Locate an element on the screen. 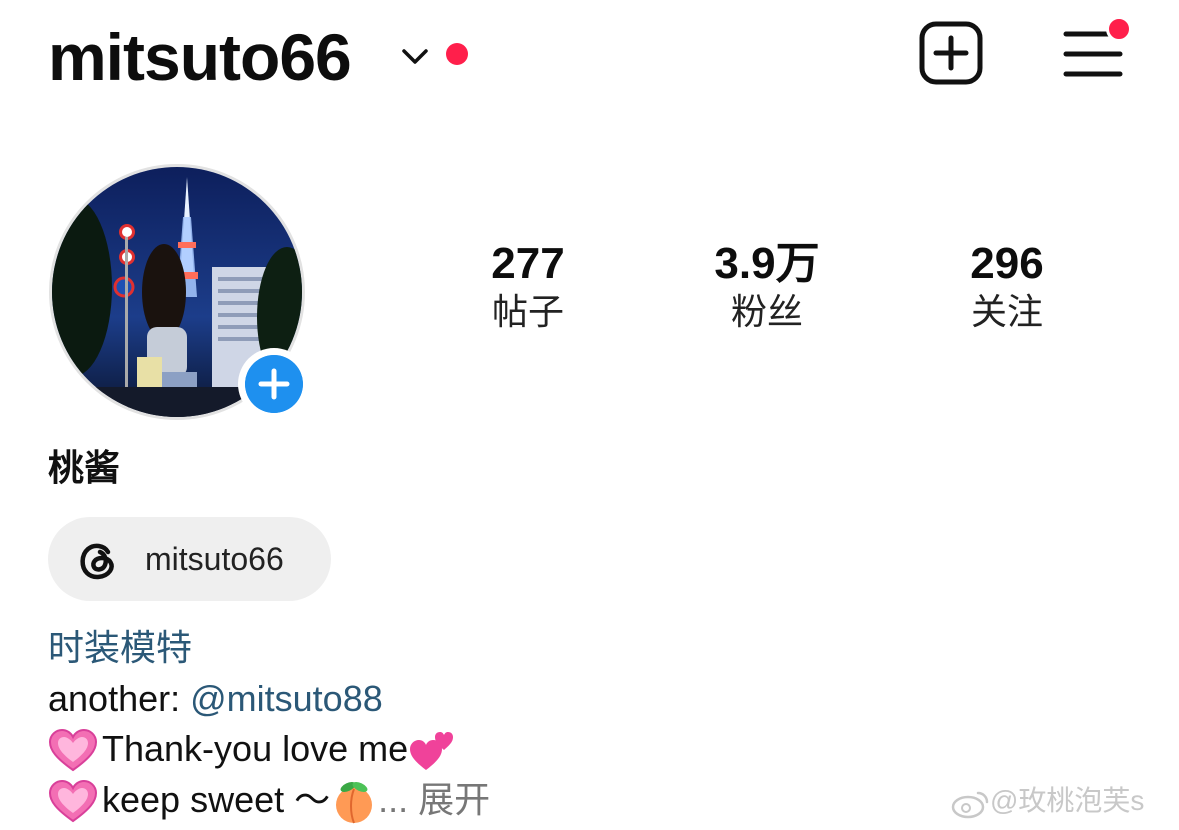 The width and height of the screenshot is (1179, 830). chevron-down-icon is located at coordinates (415, 56).